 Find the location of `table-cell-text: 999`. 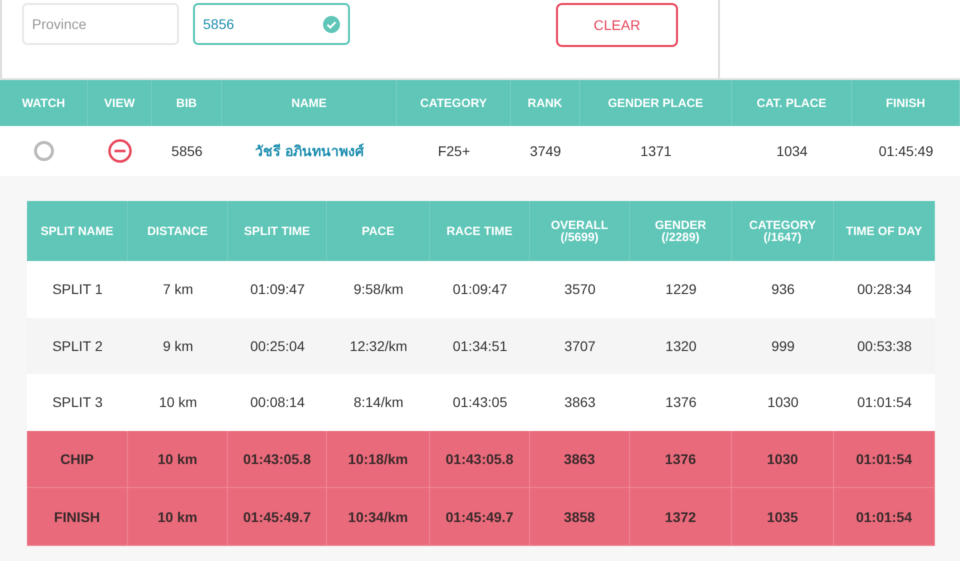

table-cell-text: 999 is located at coordinates (783, 346).